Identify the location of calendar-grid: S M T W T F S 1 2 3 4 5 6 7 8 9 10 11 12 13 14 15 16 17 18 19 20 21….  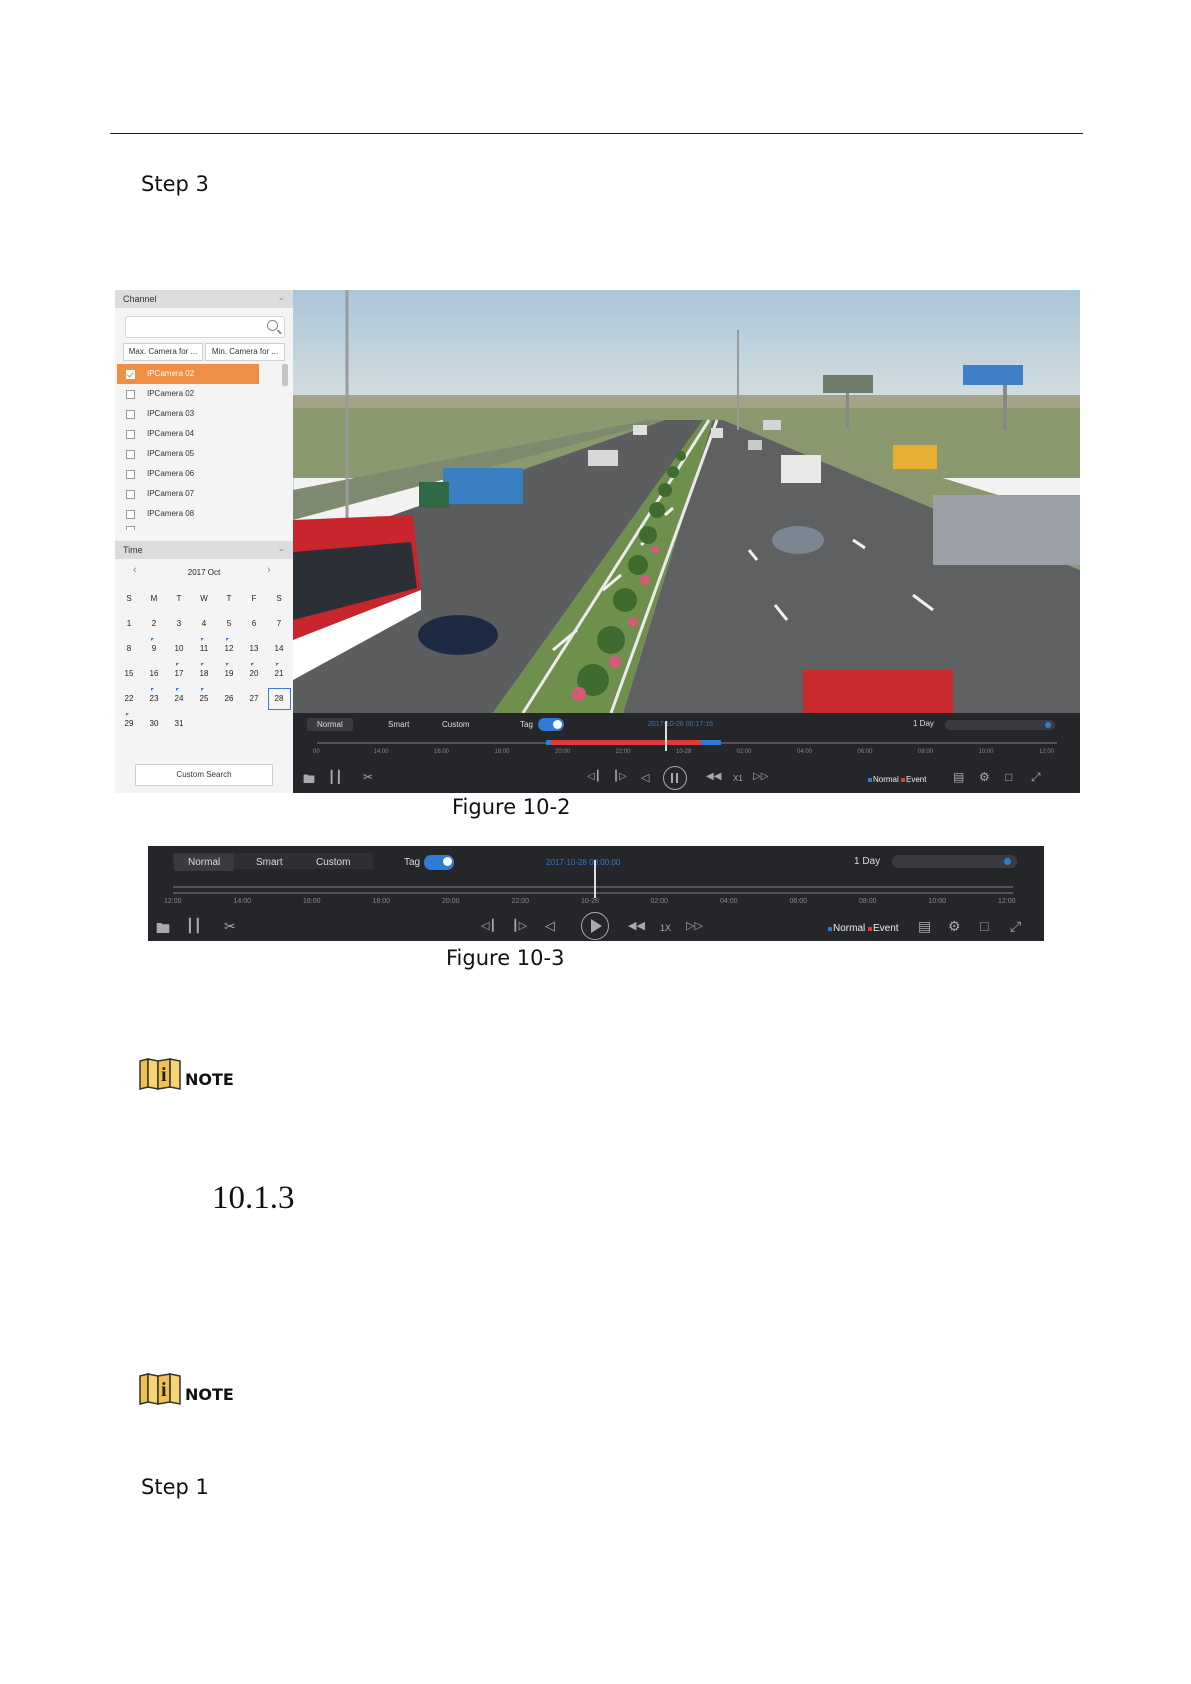
(204, 520).